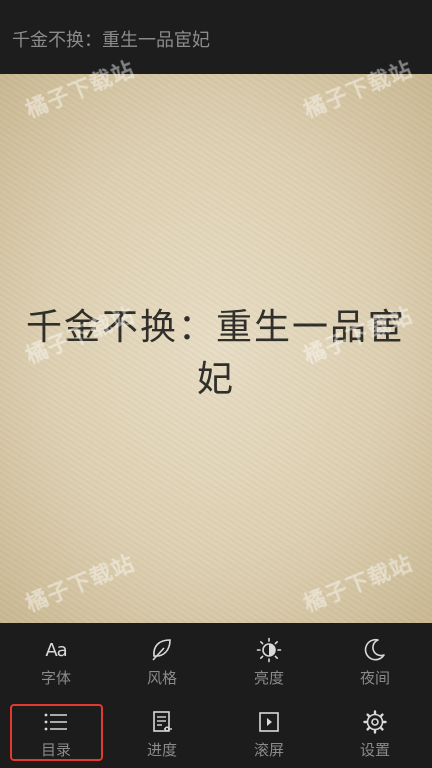  I want to click on progress-button: 进度, so click(162, 730).